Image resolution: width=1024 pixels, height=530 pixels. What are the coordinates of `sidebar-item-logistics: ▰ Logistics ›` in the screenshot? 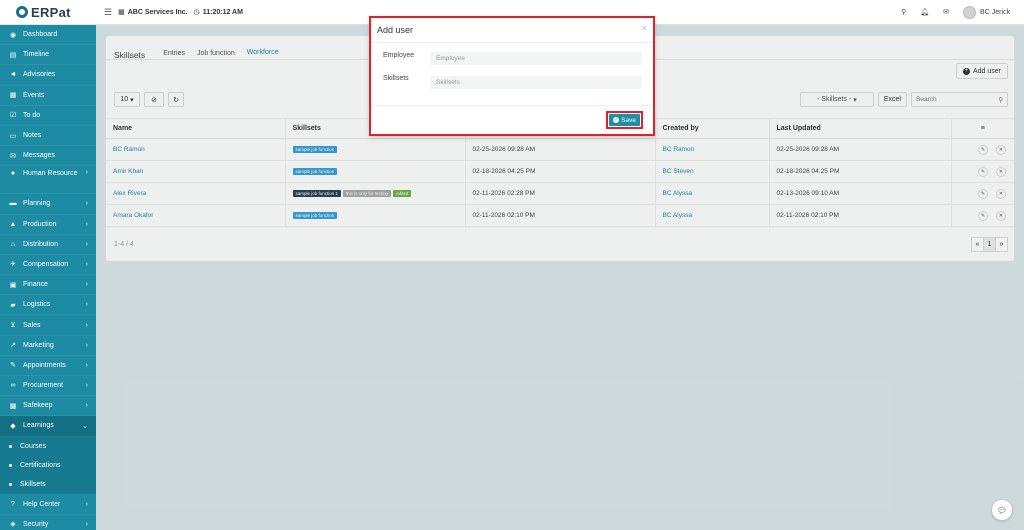 It's located at (48, 305).